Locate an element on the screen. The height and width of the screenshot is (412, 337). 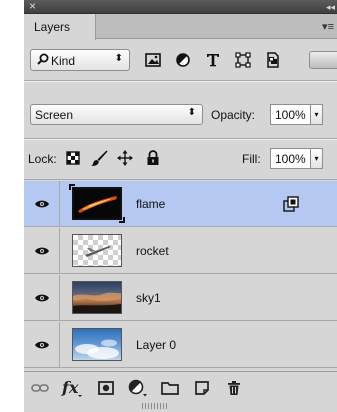
panel-tab-row: Layers ▾≡ is located at coordinates (180, 27).